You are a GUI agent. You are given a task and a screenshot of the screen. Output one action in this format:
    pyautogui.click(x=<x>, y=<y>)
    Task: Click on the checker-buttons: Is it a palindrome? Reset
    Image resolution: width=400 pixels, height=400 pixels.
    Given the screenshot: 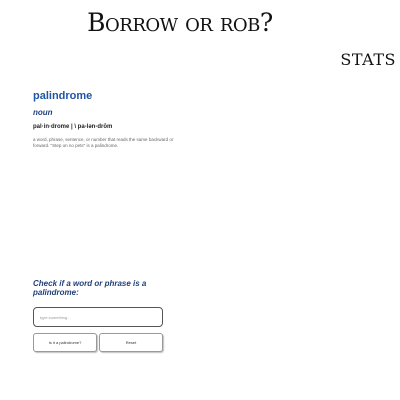 What is the action you would take?
    pyautogui.click(x=98, y=343)
    